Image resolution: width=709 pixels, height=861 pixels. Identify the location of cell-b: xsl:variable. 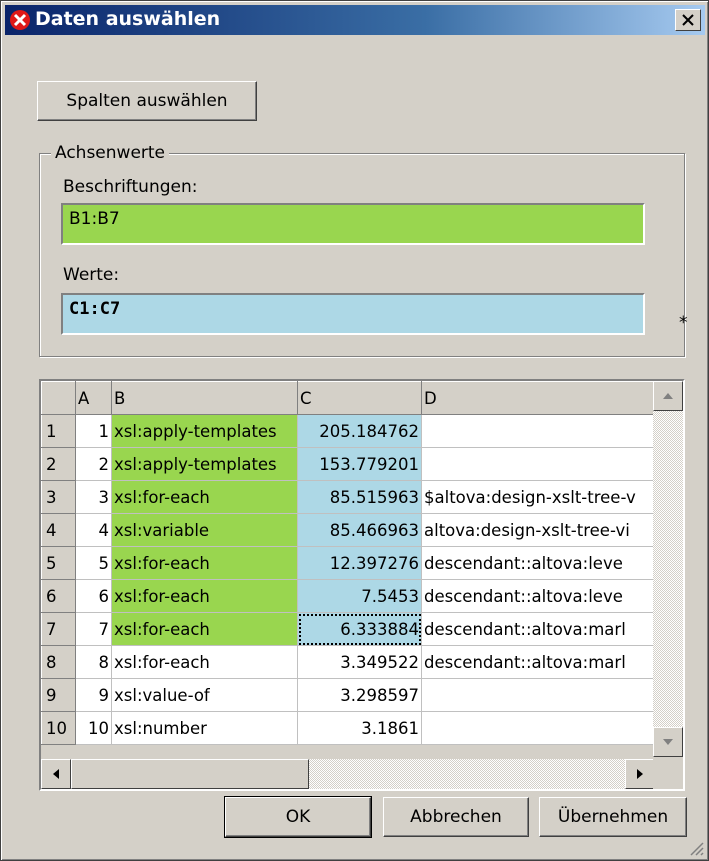
(204, 530).